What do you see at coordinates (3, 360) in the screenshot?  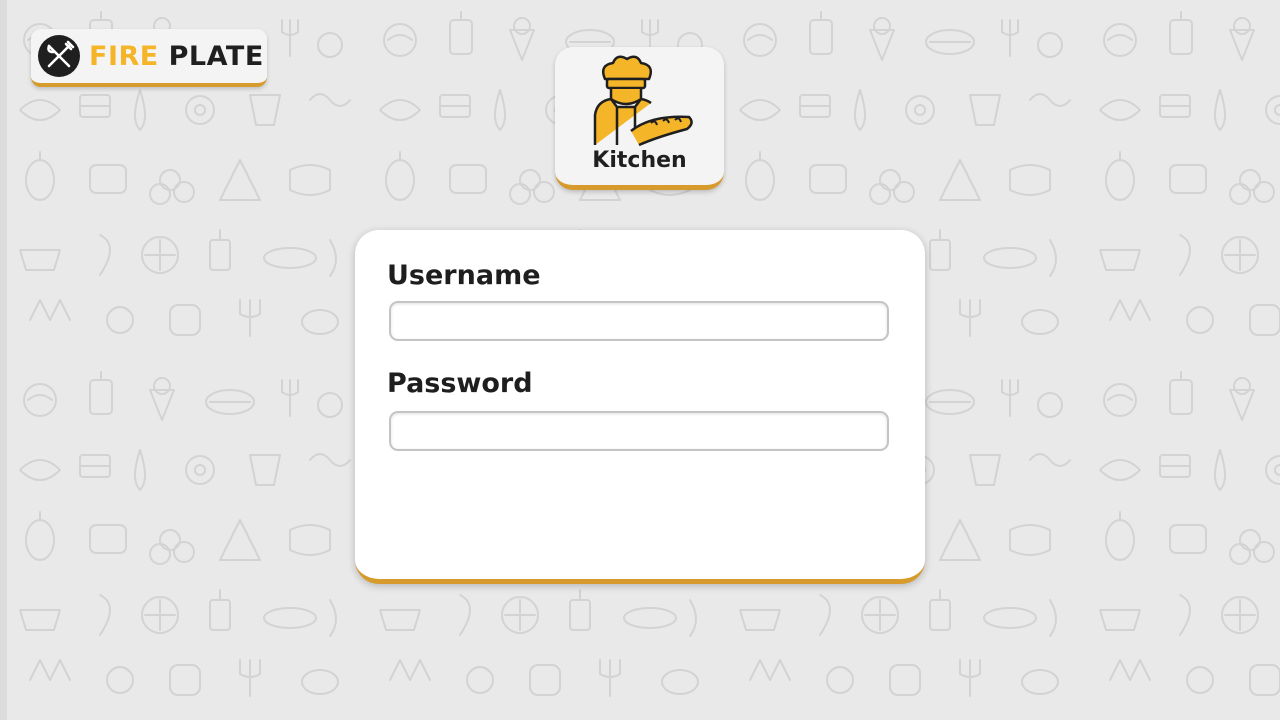 I see `left-edge-strip` at bounding box center [3, 360].